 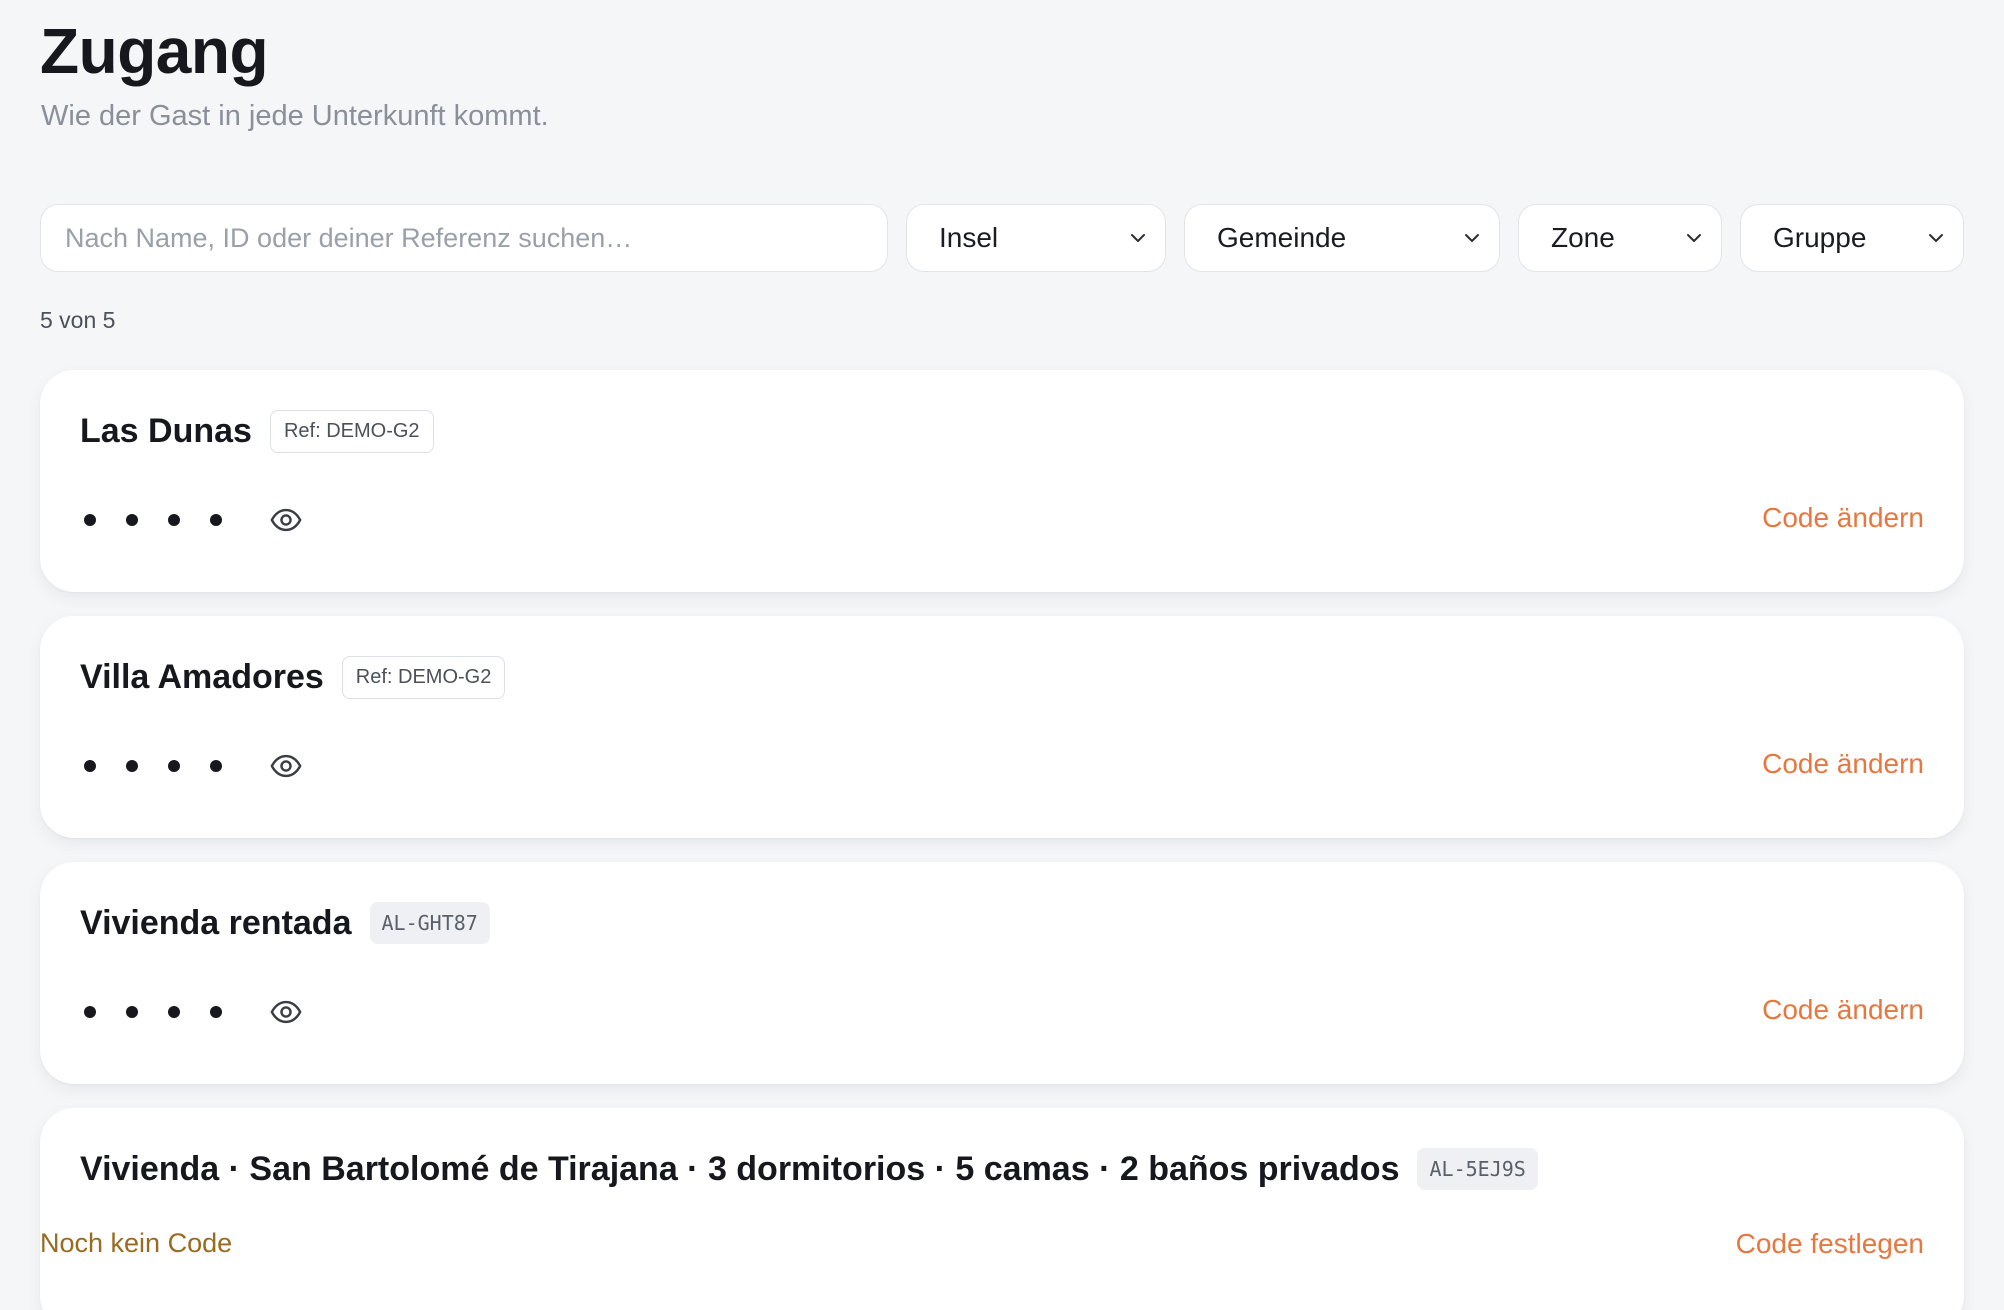 What do you see at coordinates (1620, 238) in the screenshot?
I see `zone-select: Zone` at bounding box center [1620, 238].